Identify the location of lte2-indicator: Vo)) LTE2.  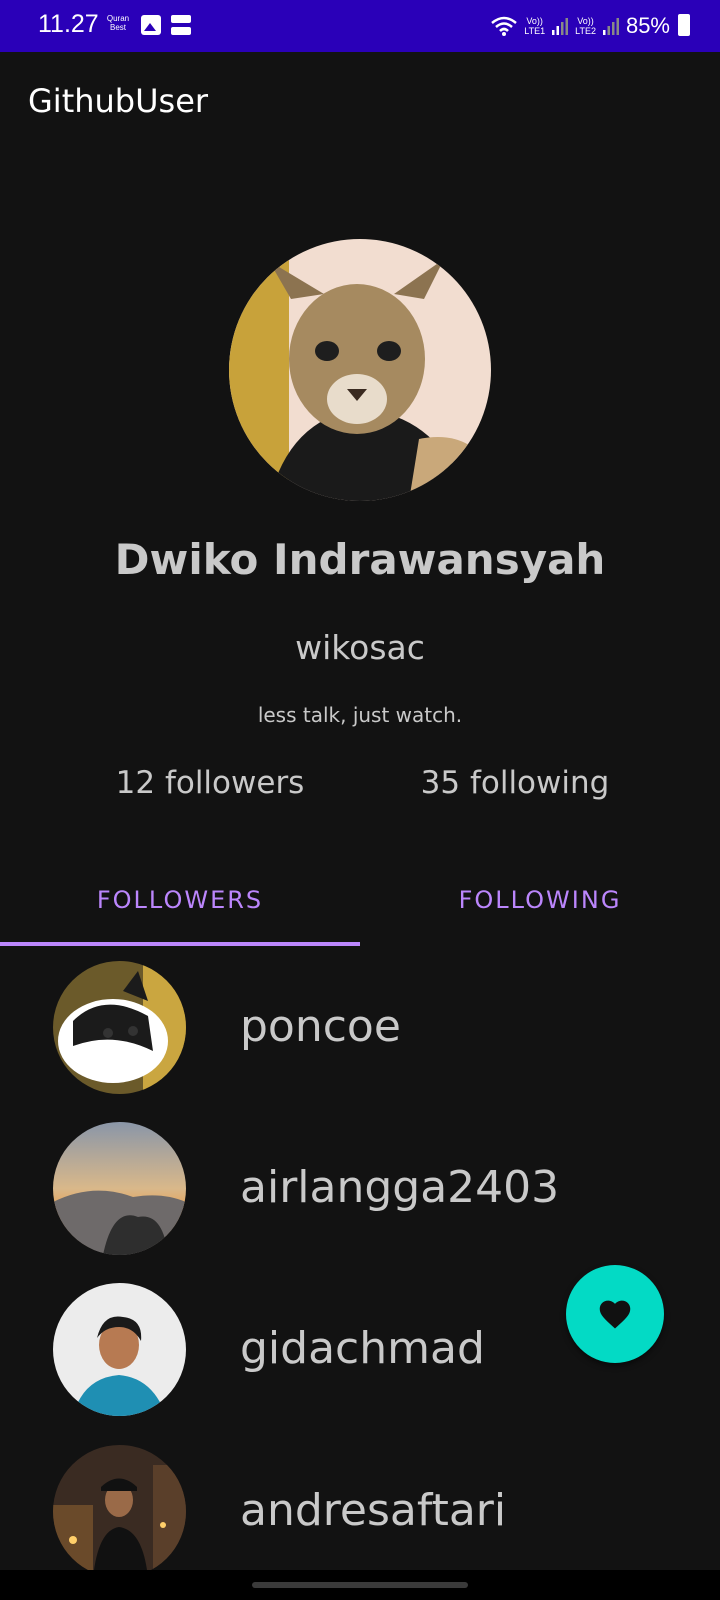
(585, 26).